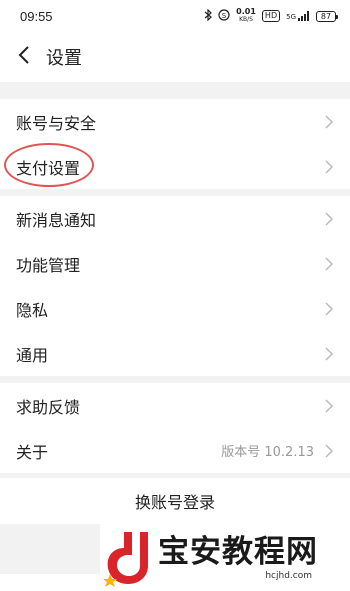 This screenshot has width=350, height=591. What do you see at coordinates (238, 551) in the screenshot?
I see `watermark-title: 宝安教程网` at bounding box center [238, 551].